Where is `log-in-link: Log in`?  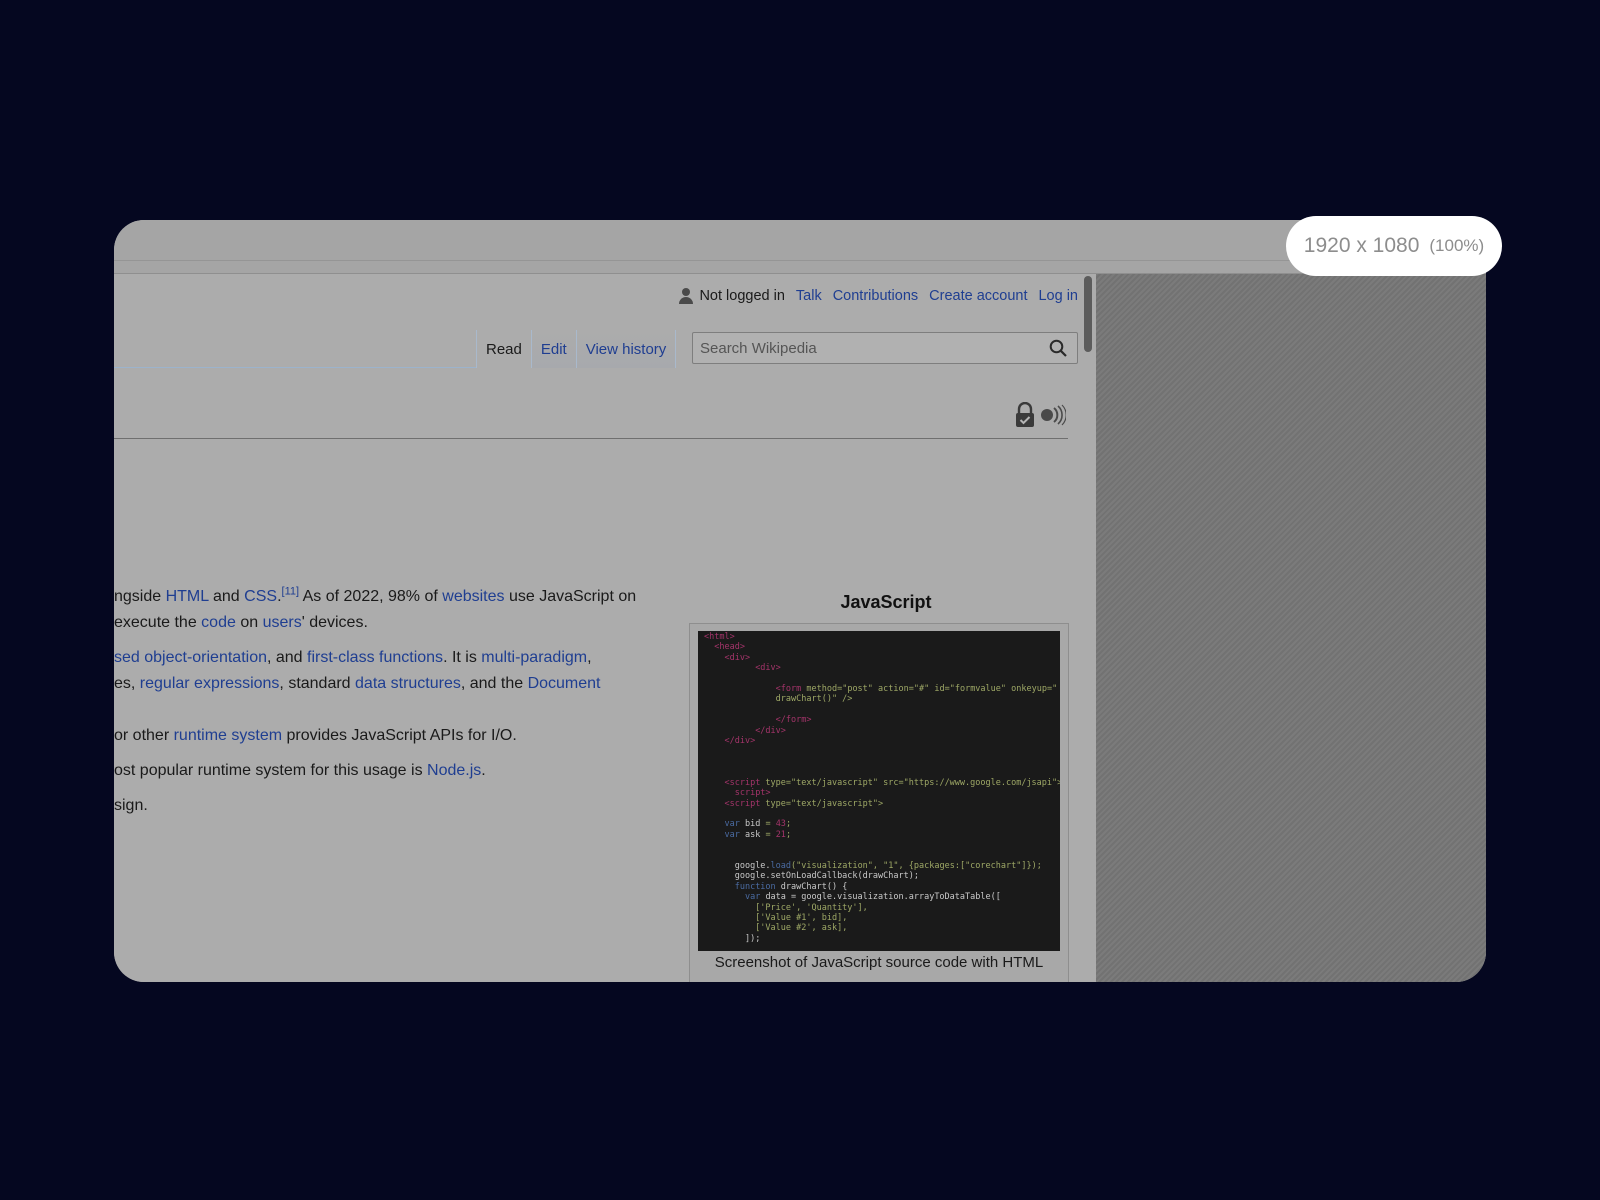
log-in-link: Log in is located at coordinates (1058, 296).